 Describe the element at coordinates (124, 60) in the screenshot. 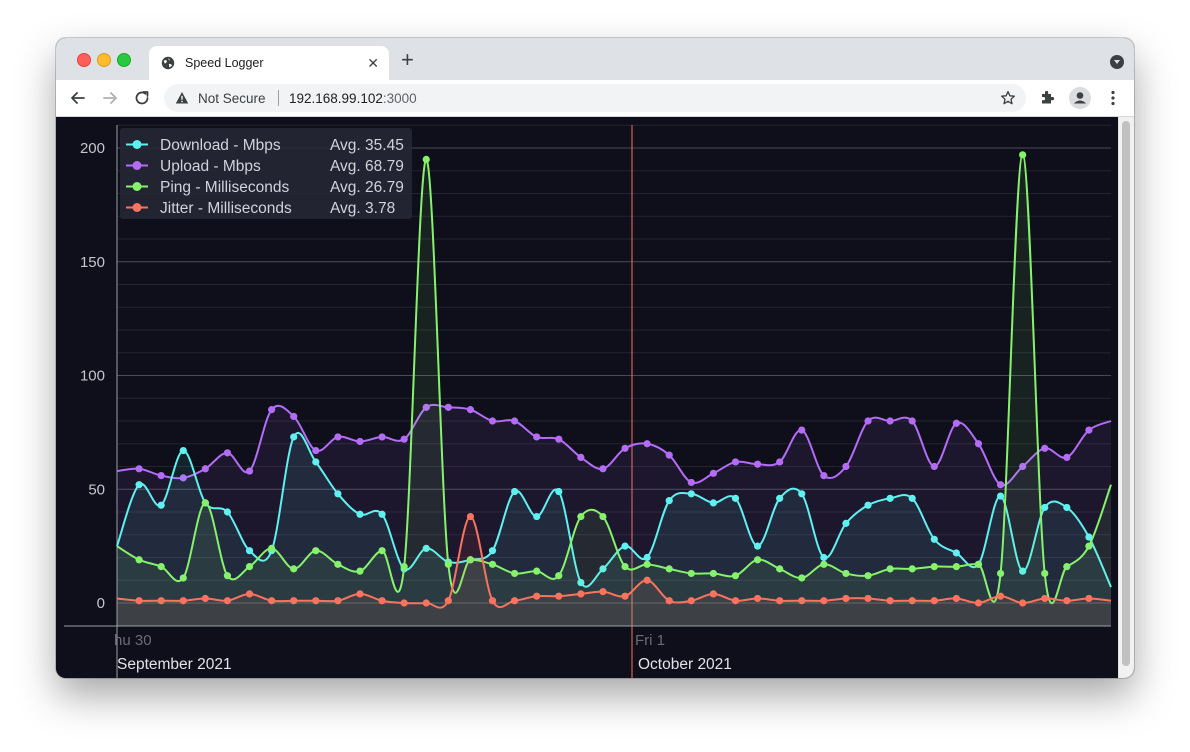

I see `zoom-window-button` at that location.